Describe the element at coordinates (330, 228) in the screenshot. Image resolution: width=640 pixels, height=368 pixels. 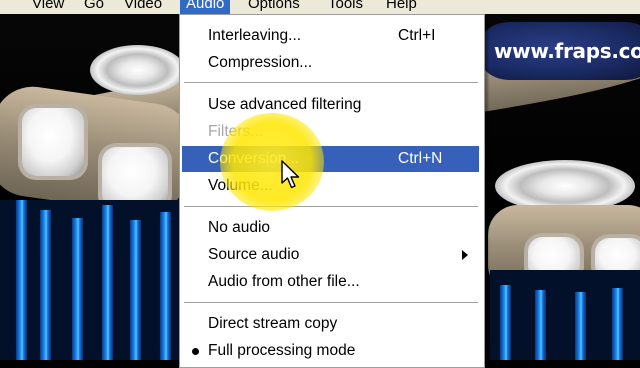
I see `menu-item-no-audio: No audio` at that location.